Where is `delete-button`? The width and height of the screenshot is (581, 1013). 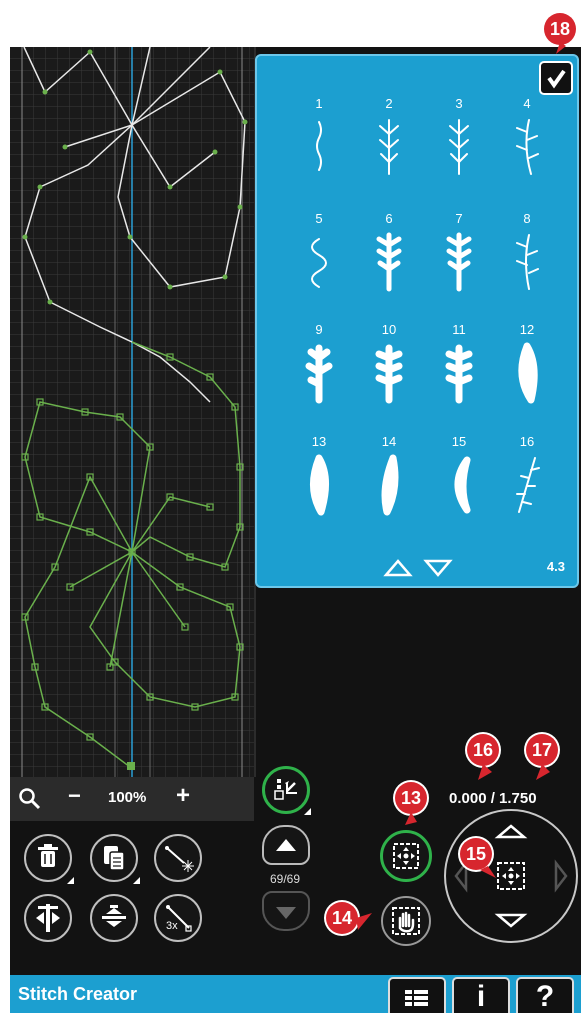
delete-button is located at coordinates (49, 859).